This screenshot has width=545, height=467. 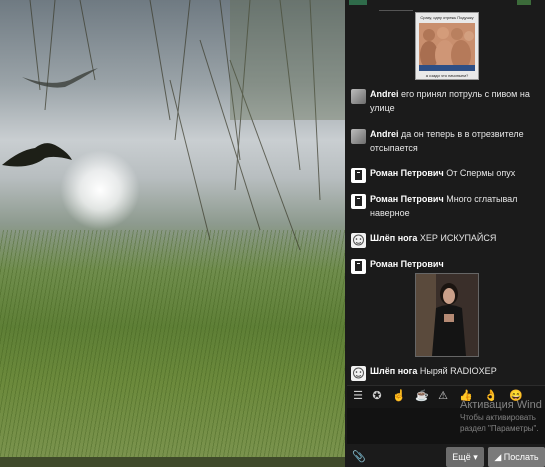 What do you see at coordinates (499, 428) in the screenshot?
I see `watermark-line-3: раздел "Параметры".` at bounding box center [499, 428].